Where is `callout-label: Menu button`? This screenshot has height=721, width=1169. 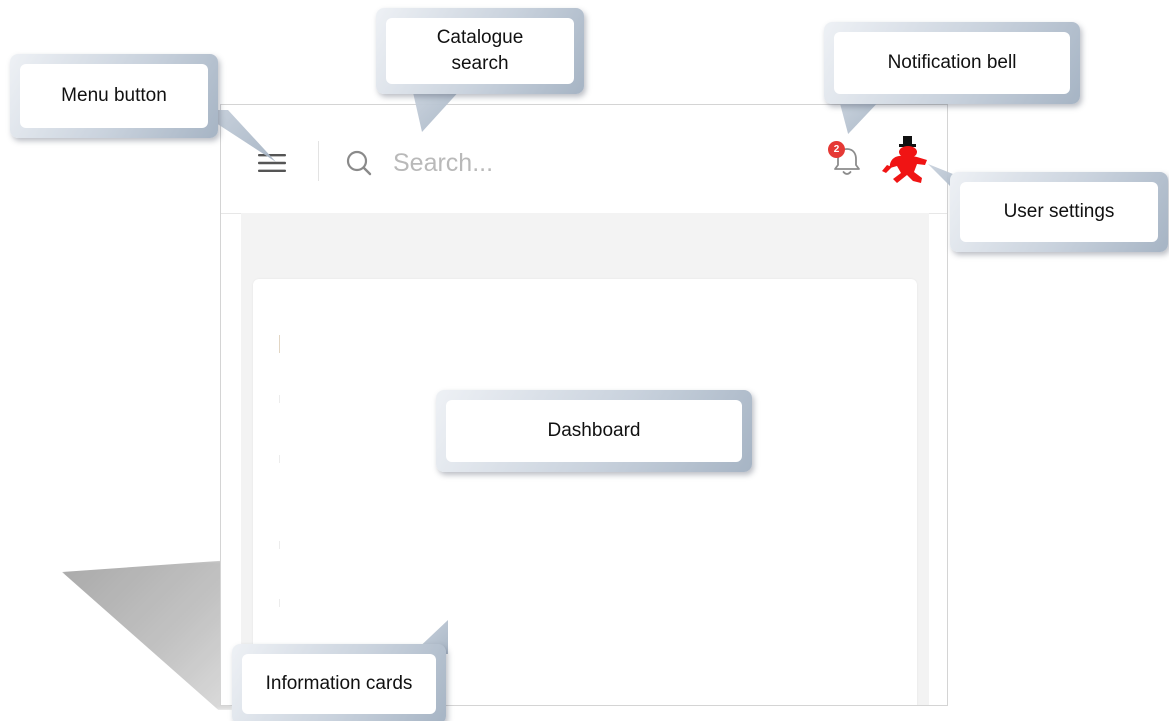 callout-label: Menu button is located at coordinates (114, 96).